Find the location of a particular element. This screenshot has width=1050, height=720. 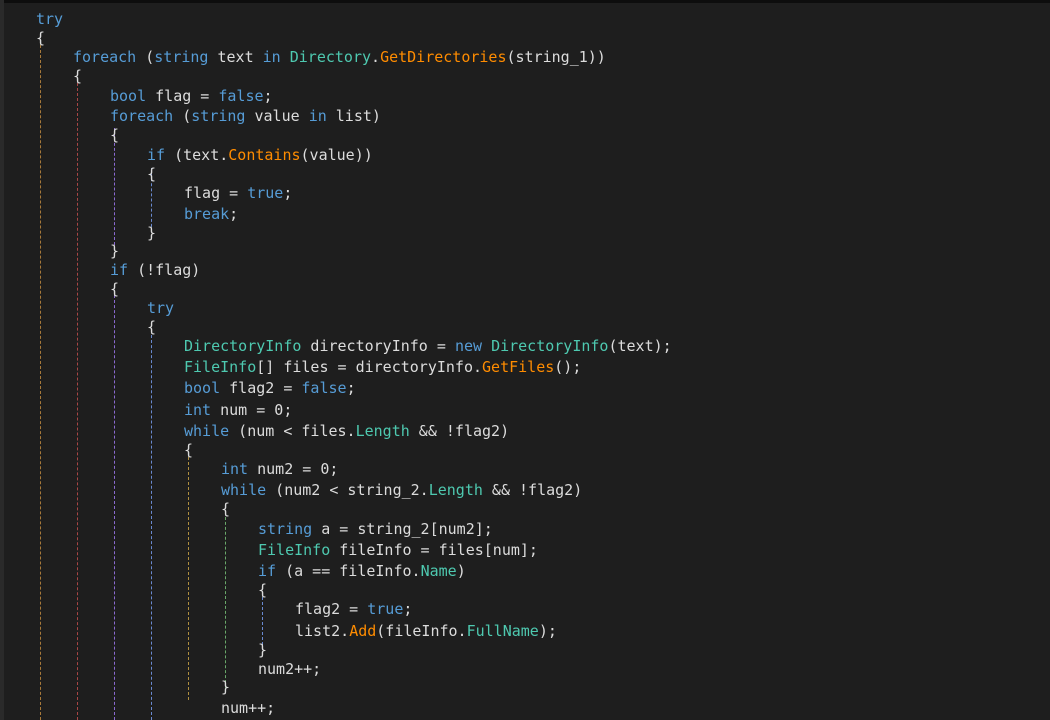

code-token: text is located at coordinates (235, 57).